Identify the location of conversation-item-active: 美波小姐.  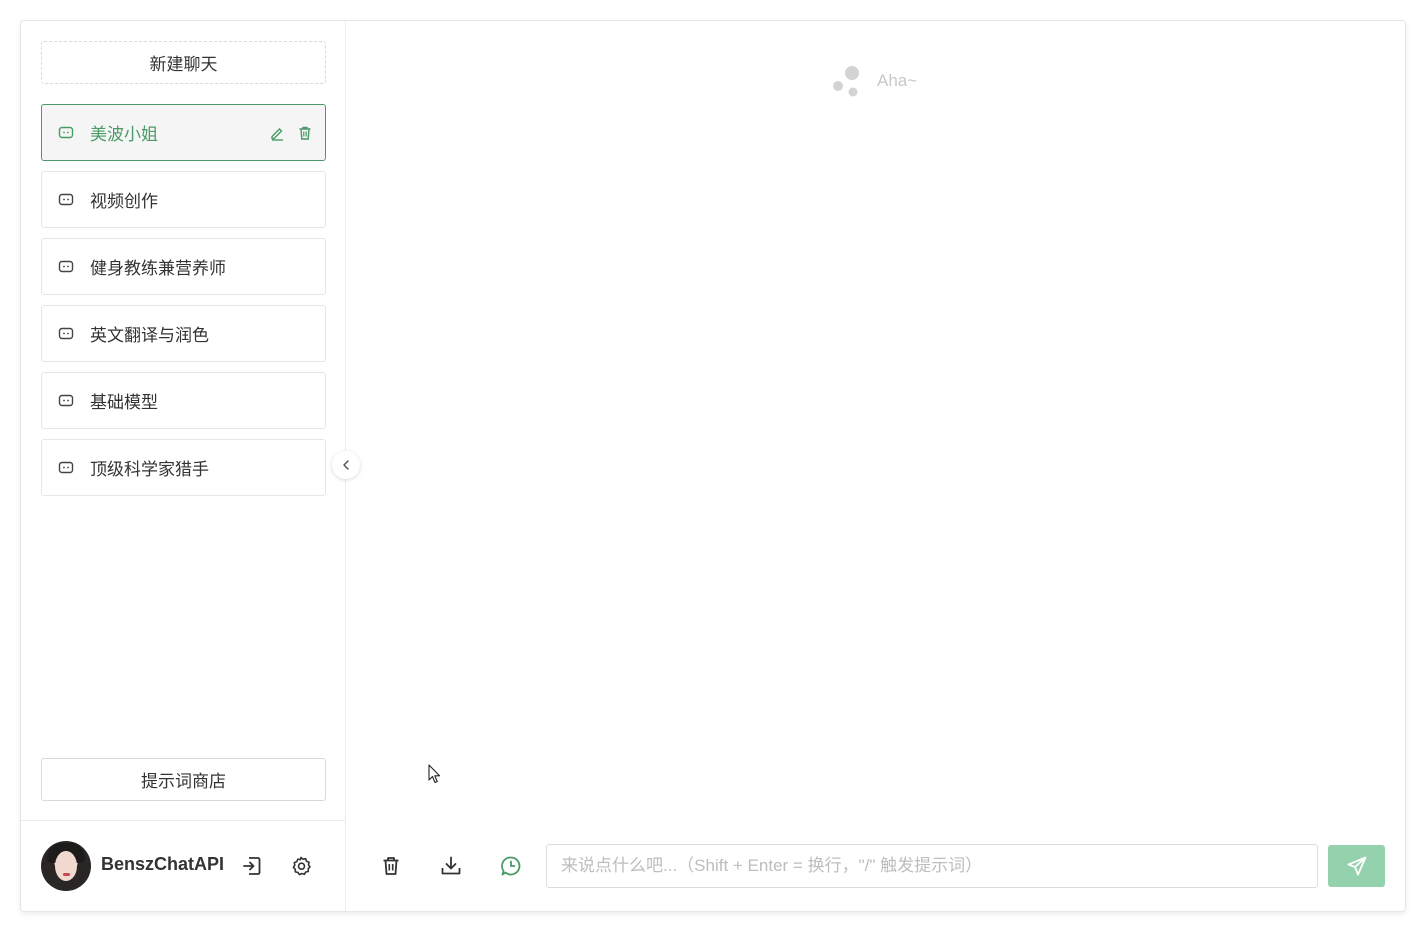
(183, 132).